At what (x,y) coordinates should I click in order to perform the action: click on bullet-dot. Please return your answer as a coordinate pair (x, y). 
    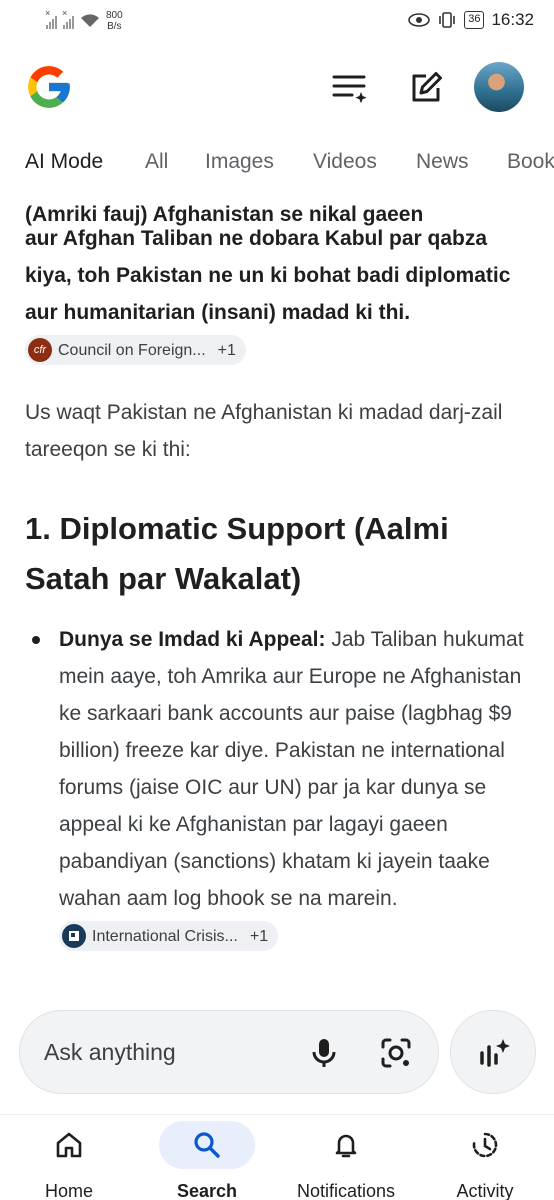
    Looking at the image, I should click on (36, 640).